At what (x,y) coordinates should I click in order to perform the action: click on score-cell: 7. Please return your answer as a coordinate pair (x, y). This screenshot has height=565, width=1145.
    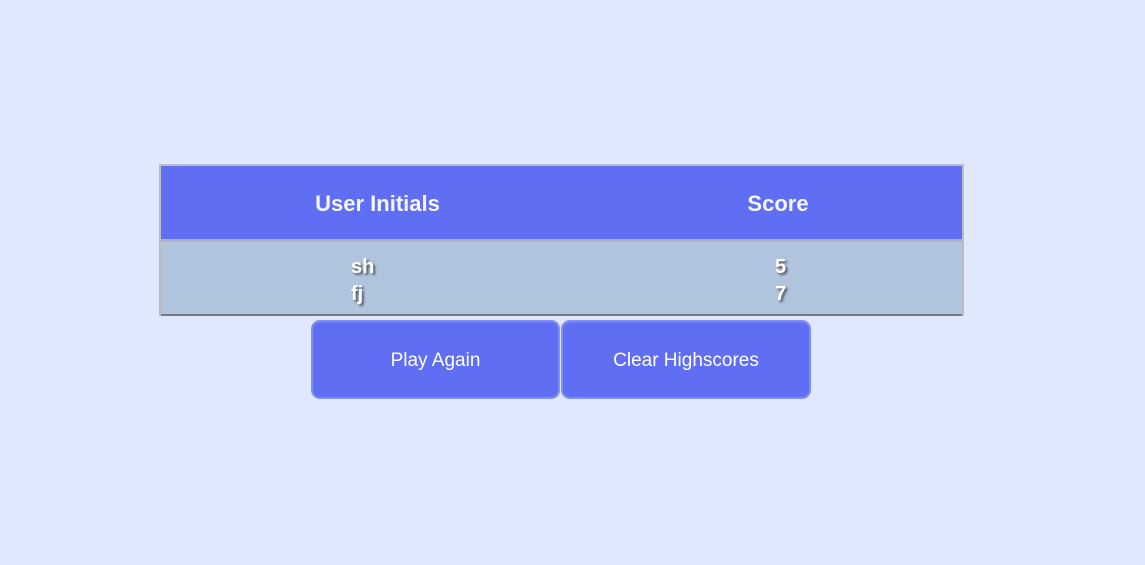
    Looking at the image, I should click on (781, 294).